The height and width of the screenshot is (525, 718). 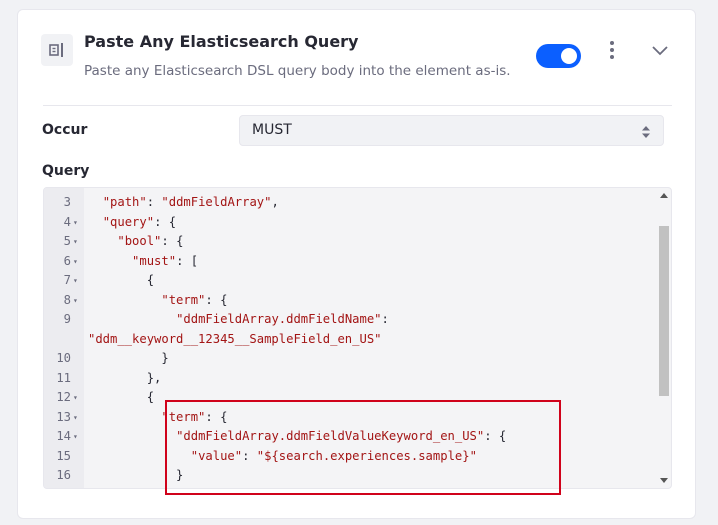 What do you see at coordinates (221, 41) in the screenshot?
I see `element-title: Paste Any Elasticsearch Query` at bounding box center [221, 41].